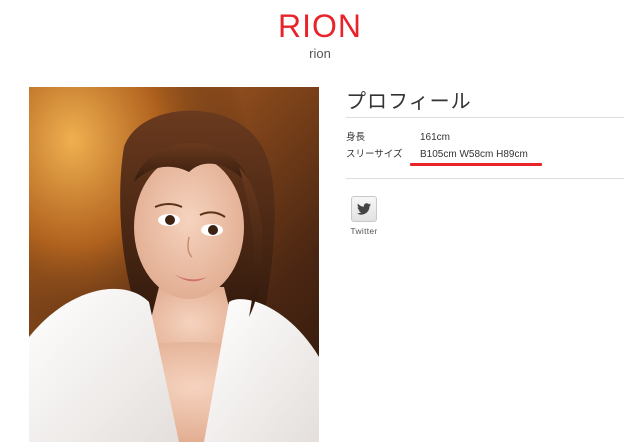  I want to click on twitter-label: Twitter, so click(364, 231).